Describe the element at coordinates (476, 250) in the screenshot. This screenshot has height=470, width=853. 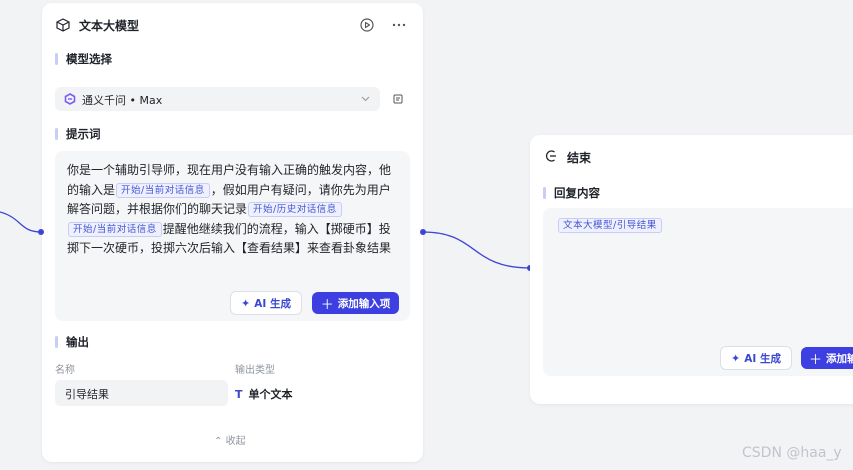
I see `llm-to-end-connector-line` at that location.